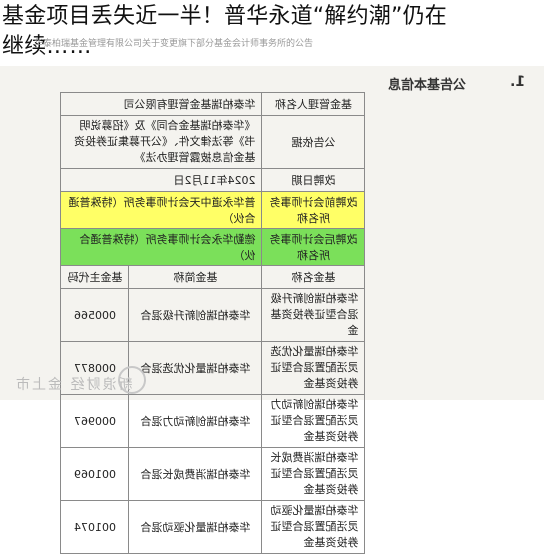 The width and height of the screenshot is (544, 554). Describe the element at coordinates (195, 368) in the screenshot. I see `fund-short: 华泰柏瑞量化优选混合` at that location.